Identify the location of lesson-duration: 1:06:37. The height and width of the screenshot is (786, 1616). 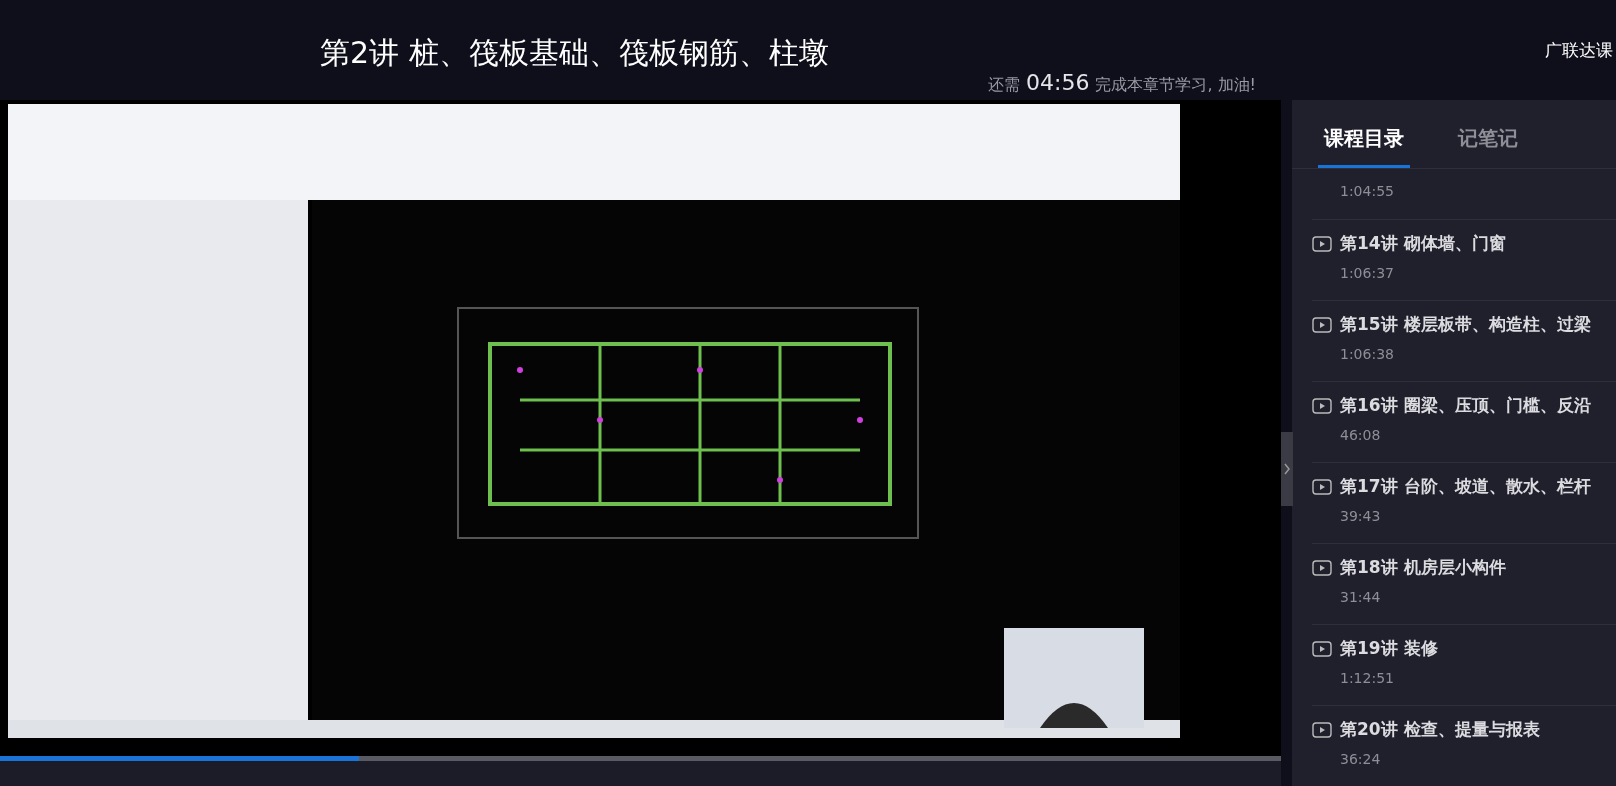
(1367, 273).